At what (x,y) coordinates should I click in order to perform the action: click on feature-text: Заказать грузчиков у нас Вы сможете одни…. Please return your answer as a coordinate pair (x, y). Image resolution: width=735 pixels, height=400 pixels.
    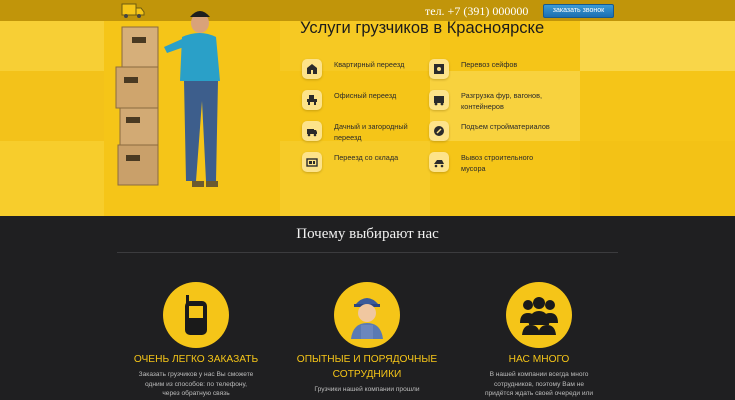
    Looking at the image, I should click on (196, 384).